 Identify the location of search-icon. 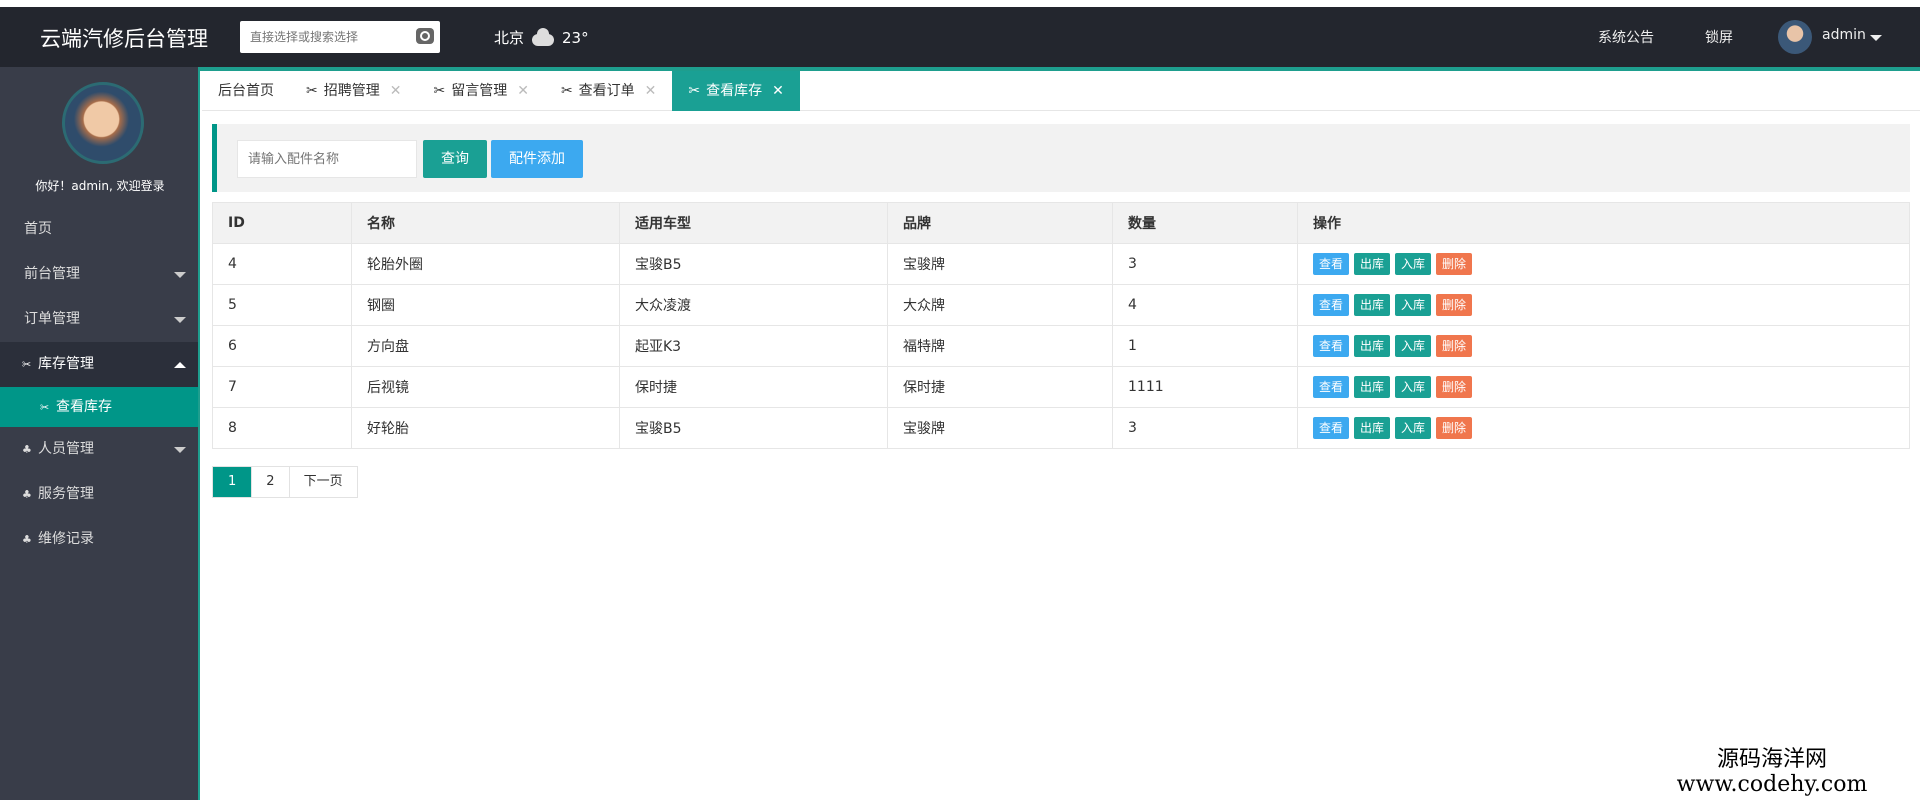
(425, 36).